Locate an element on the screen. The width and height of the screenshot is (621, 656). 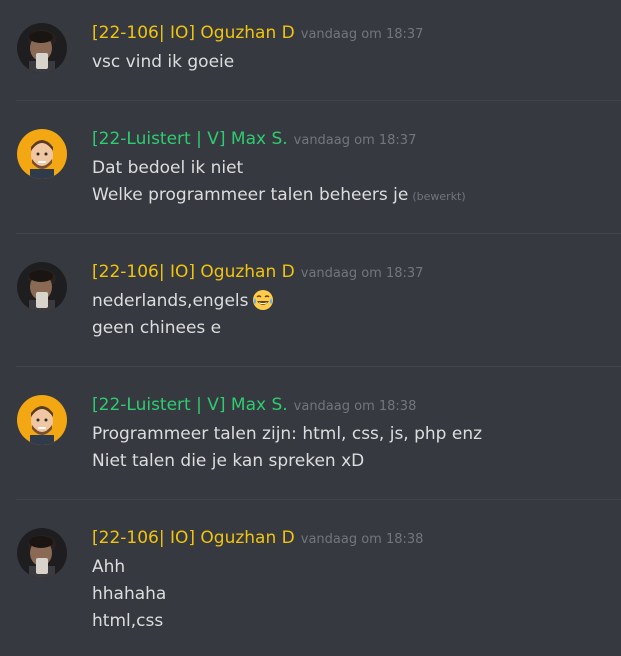
message-line: Ahh is located at coordinates (109, 567).